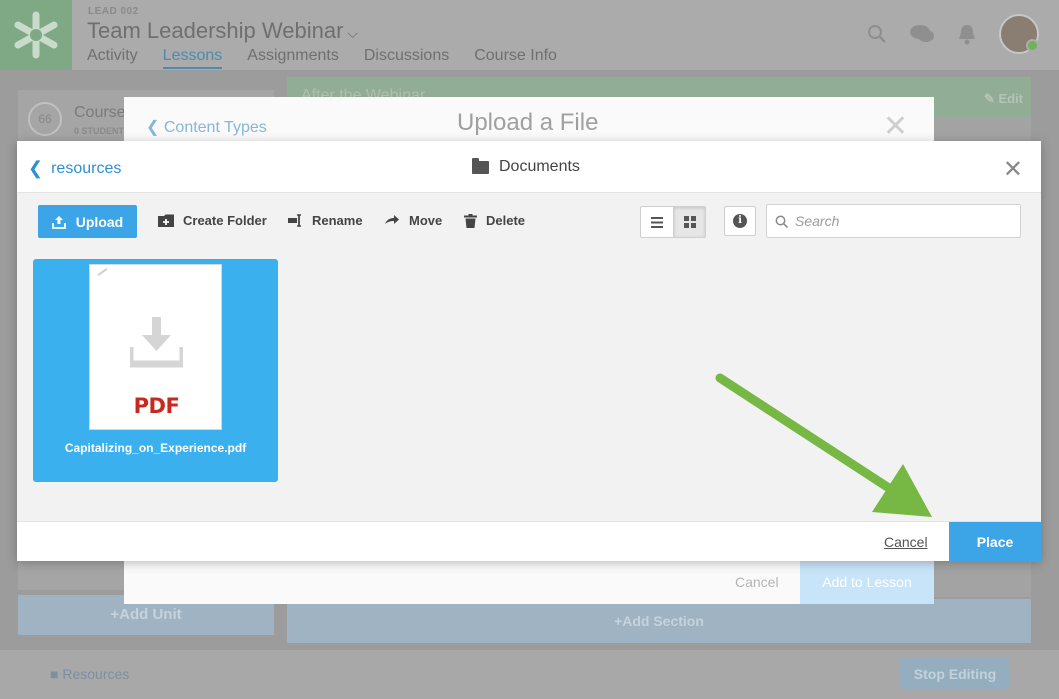 The height and width of the screenshot is (699, 1059). What do you see at coordinates (54, 674) in the screenshot?
I see `folder-icon: ■` at bounding box center [54, 674].